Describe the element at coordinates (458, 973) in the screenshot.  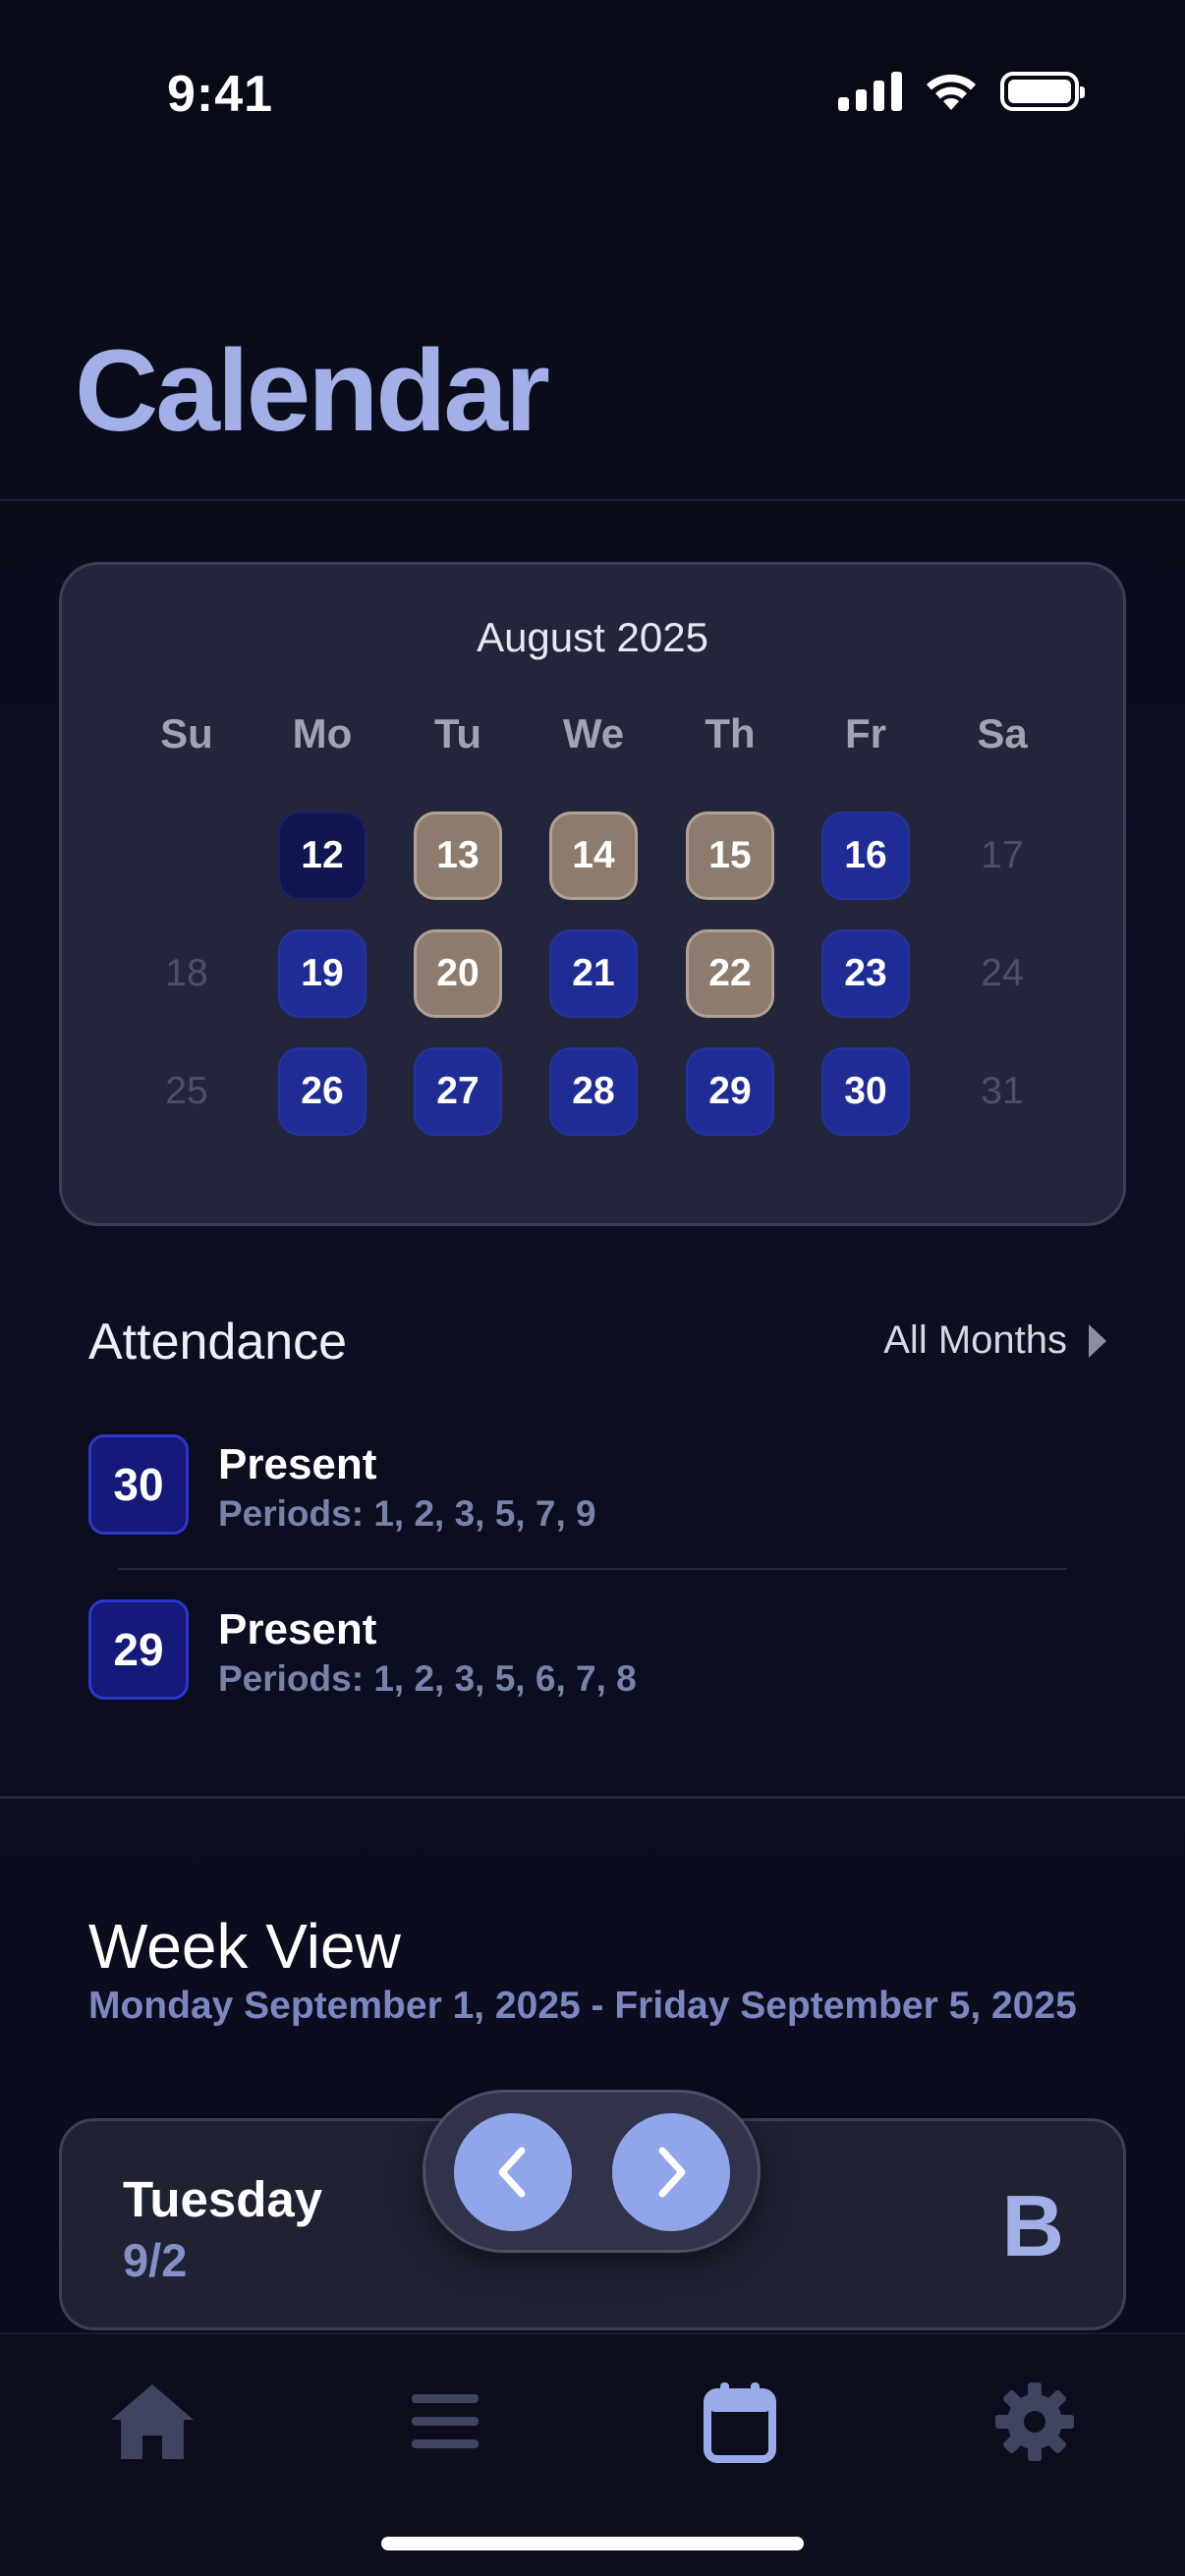
I see `calendar-day: 20` at that location.